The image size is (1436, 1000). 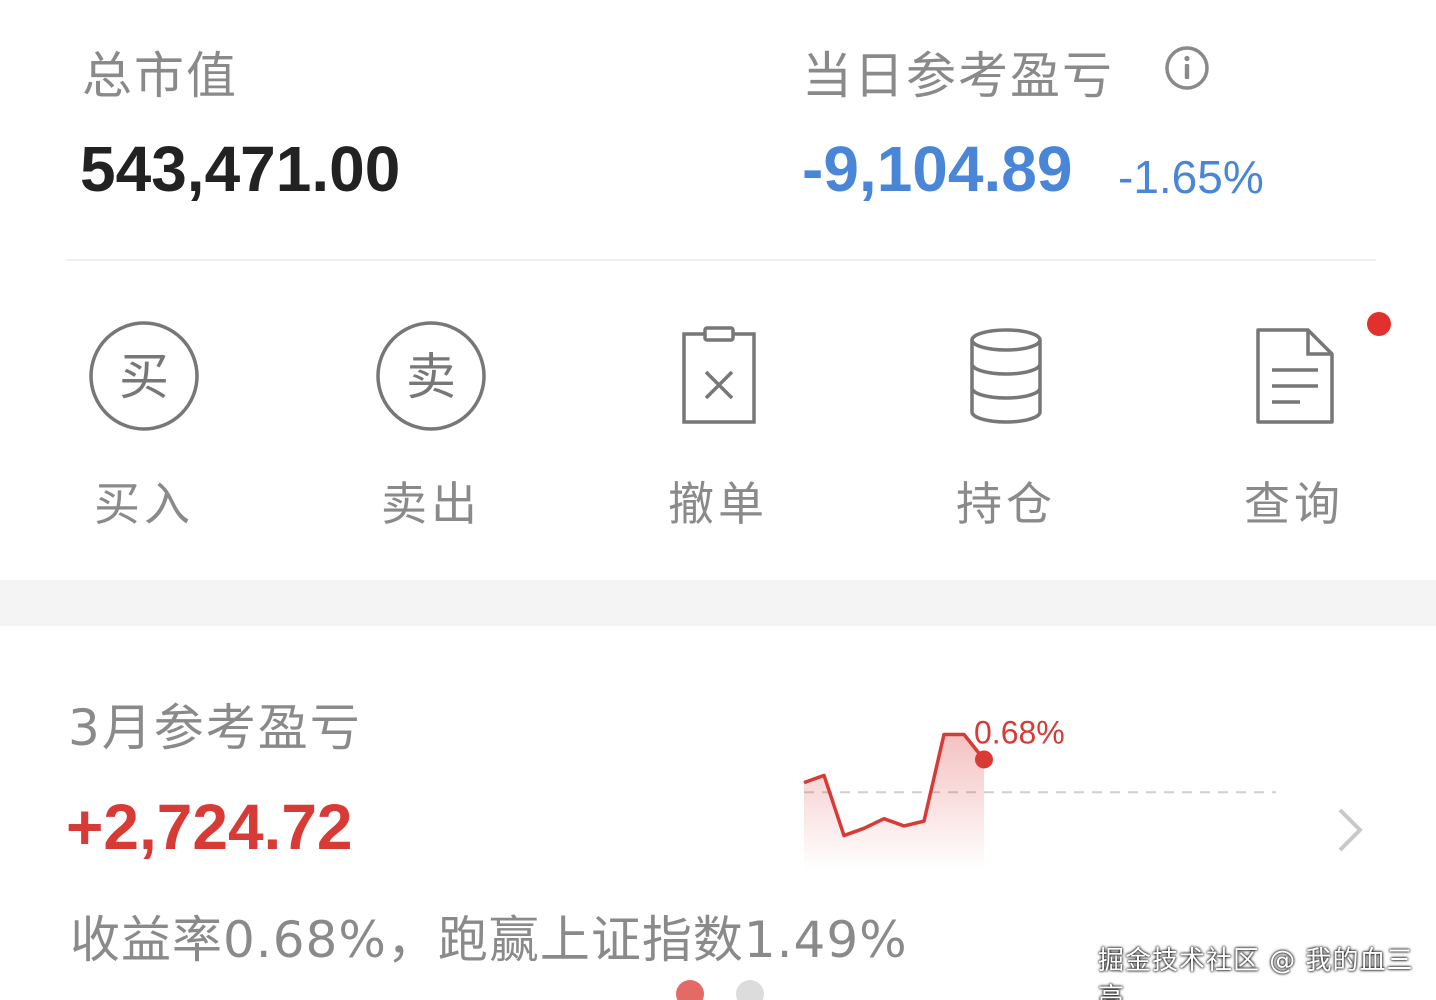 What do you see at coordinates (431, 504) in the screenshot?
I see `sell-label: 卖出` at bounding box center [431, 504].